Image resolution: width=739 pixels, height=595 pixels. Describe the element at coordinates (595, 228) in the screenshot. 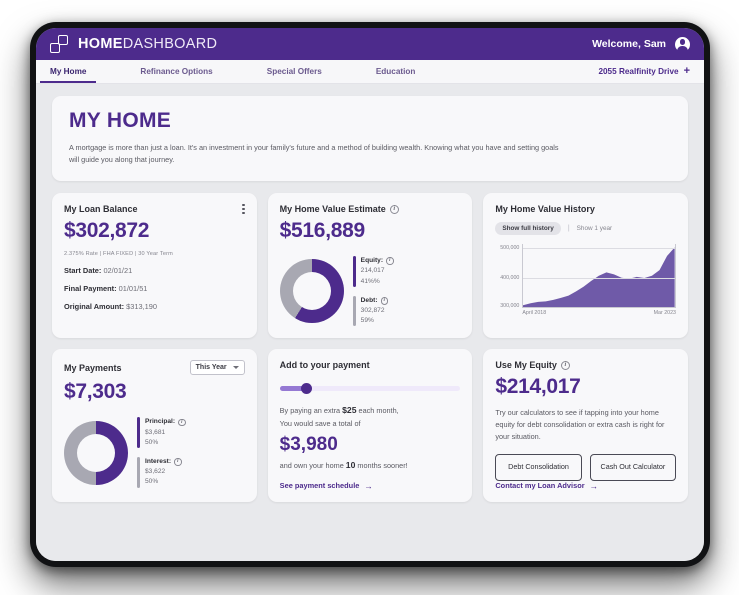

I see `show-one-year-button: Show 1 year` at that location.